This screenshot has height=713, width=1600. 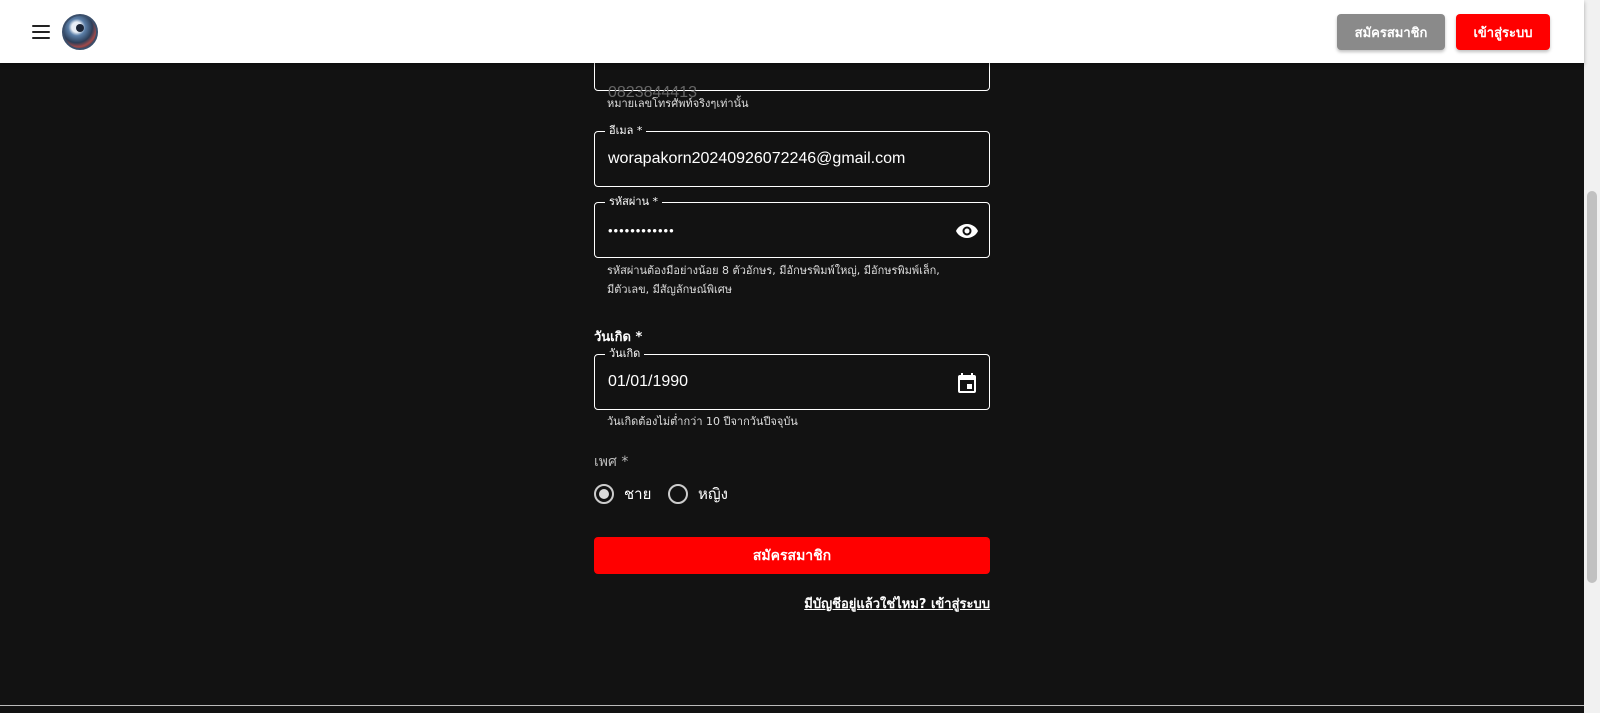 What do you see at coordinates (967, 231) in the screenshot?
I see `eye-icon` at bounding box center [967, 231].